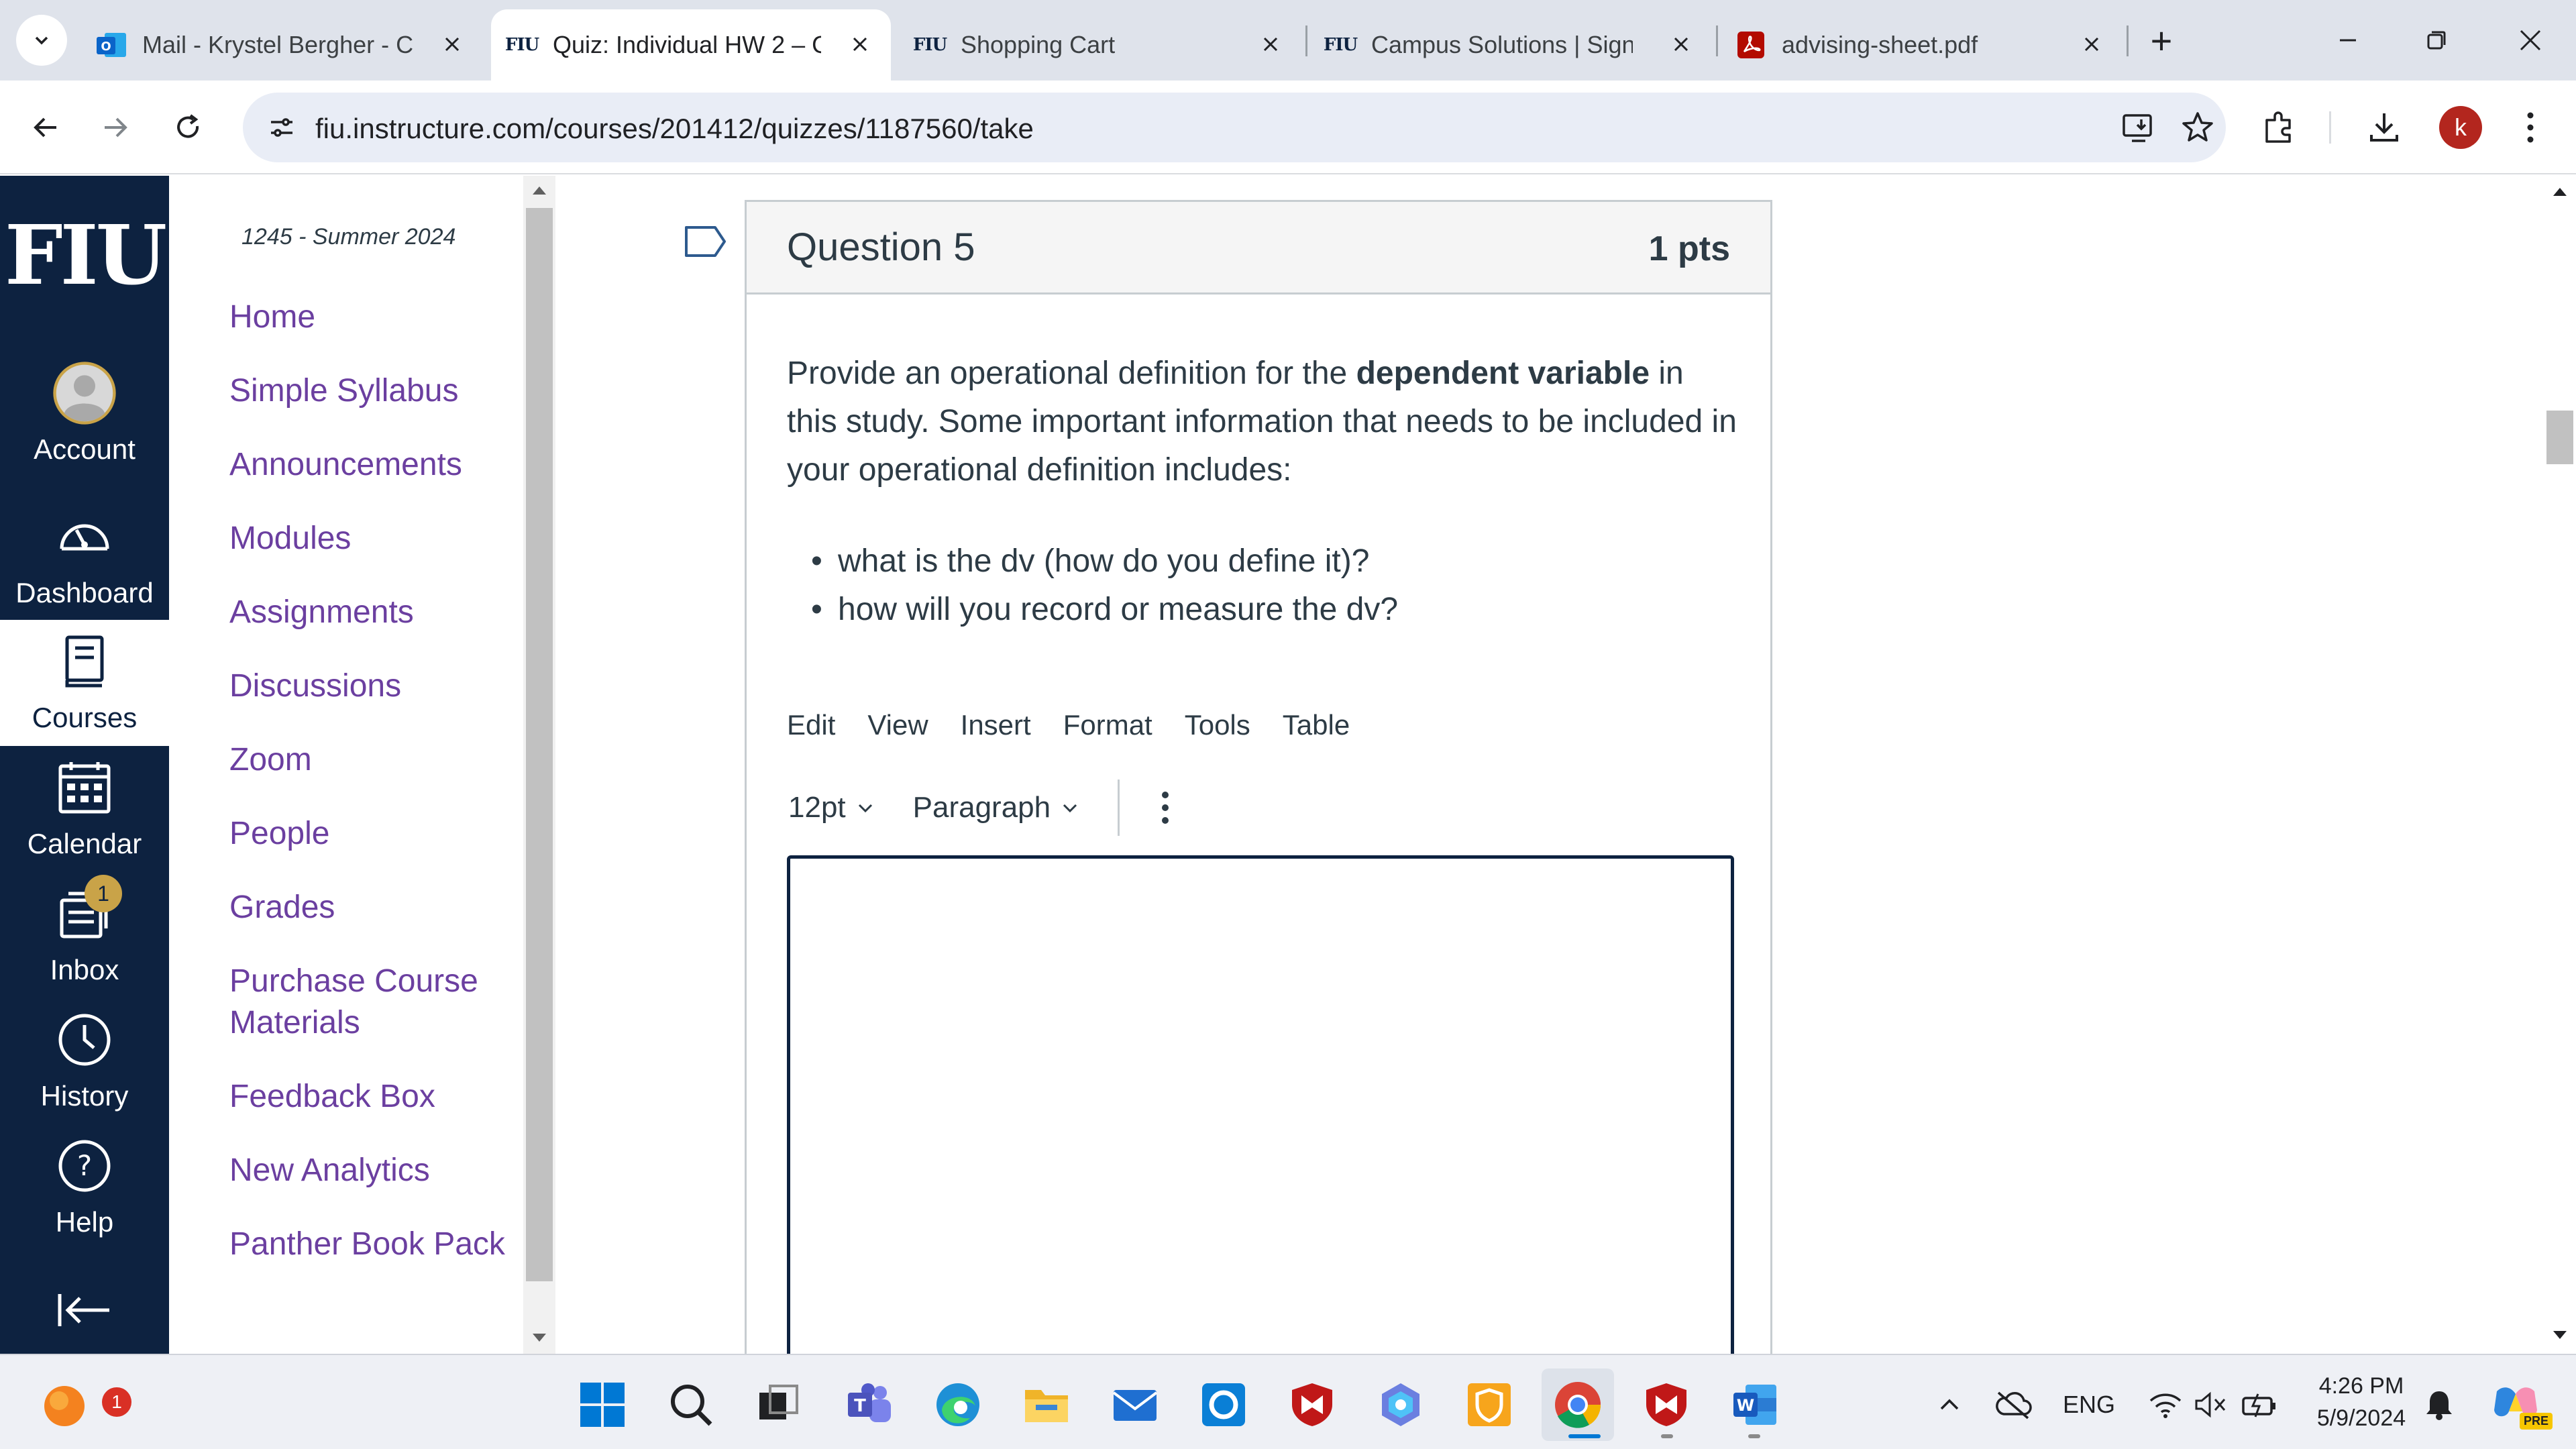 The image size is (2576, 1449). What do you see at coordinates (2089, 1405) in the screenshot?
I see `input-language: ENG` at bounding box center [2089, 1405].